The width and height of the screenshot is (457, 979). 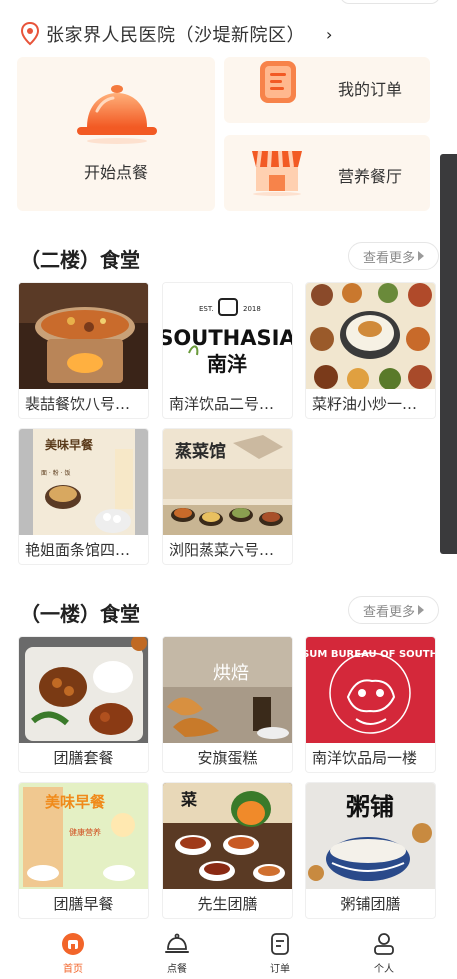 What do you see at coordinates (370, 690) in the screenshot?
I see `canteen-image: SUM BUREAU OF SOUTH` at bounding box center [370, 690].